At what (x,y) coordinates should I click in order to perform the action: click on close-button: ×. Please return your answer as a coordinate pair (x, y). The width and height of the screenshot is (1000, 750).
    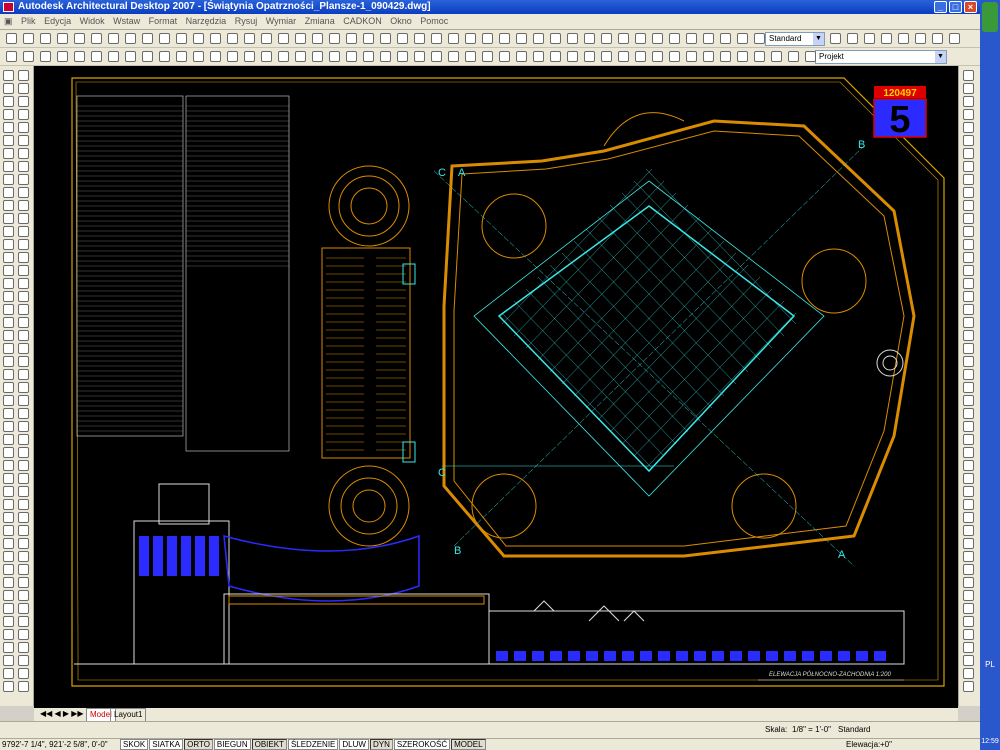
    Looking at the image, I should click on (970, 7).